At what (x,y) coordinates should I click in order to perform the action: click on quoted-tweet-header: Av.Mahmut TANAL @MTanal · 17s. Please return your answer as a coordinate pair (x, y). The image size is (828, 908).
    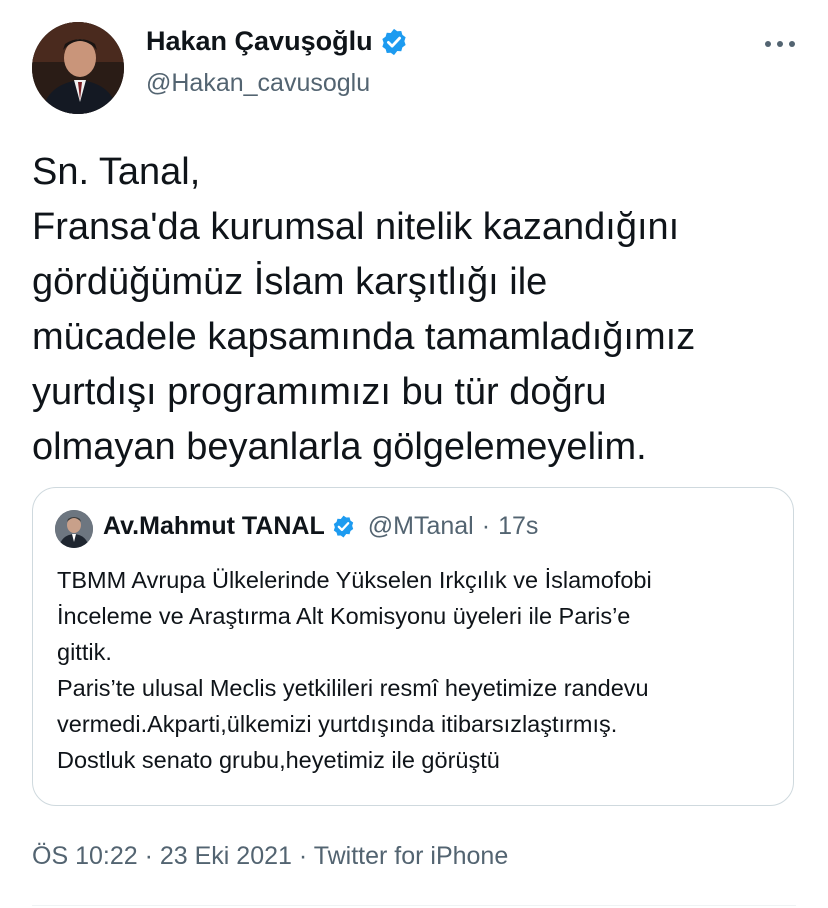
    Looking at the image, I should click on (320, 526).